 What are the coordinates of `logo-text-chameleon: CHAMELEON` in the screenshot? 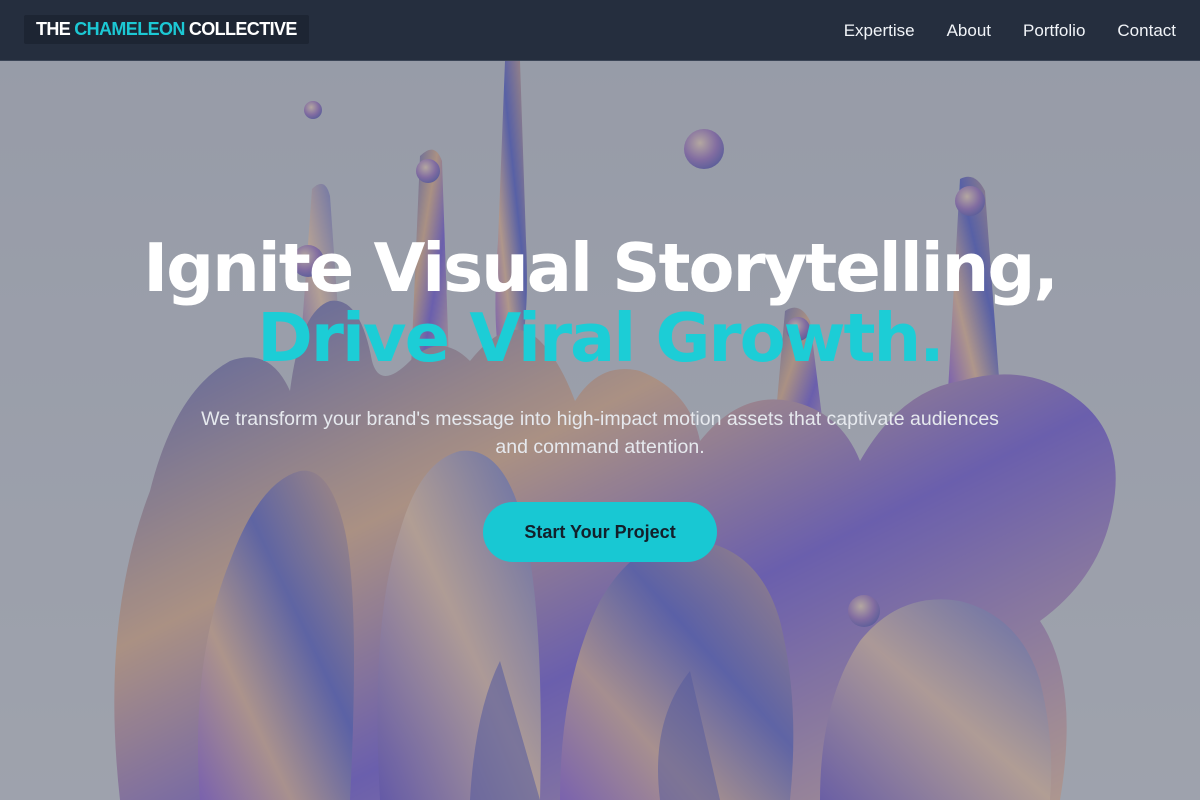 It's located at (129, 29).